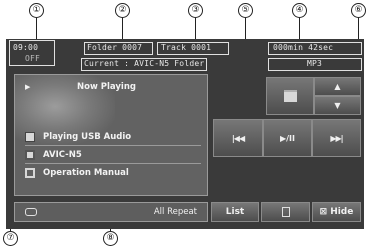 The height and width of the screenshot is (247, 368). Describe the element at coordinates (303, 47) in the screenshot. I see `play-time-text: 000min 42sec` at that location.